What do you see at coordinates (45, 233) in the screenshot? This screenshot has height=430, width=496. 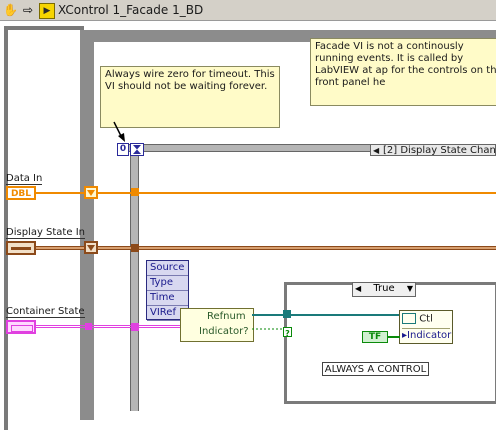 I see `display-state-in-label: Display State In` at bounding box center [45, 233].